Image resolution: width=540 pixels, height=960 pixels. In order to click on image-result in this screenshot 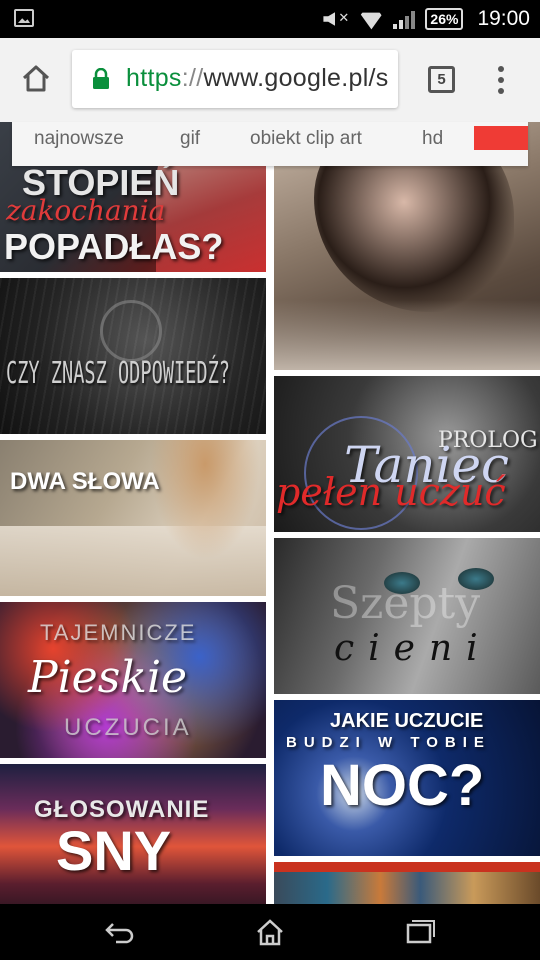, I will do `click(407, 883)`.